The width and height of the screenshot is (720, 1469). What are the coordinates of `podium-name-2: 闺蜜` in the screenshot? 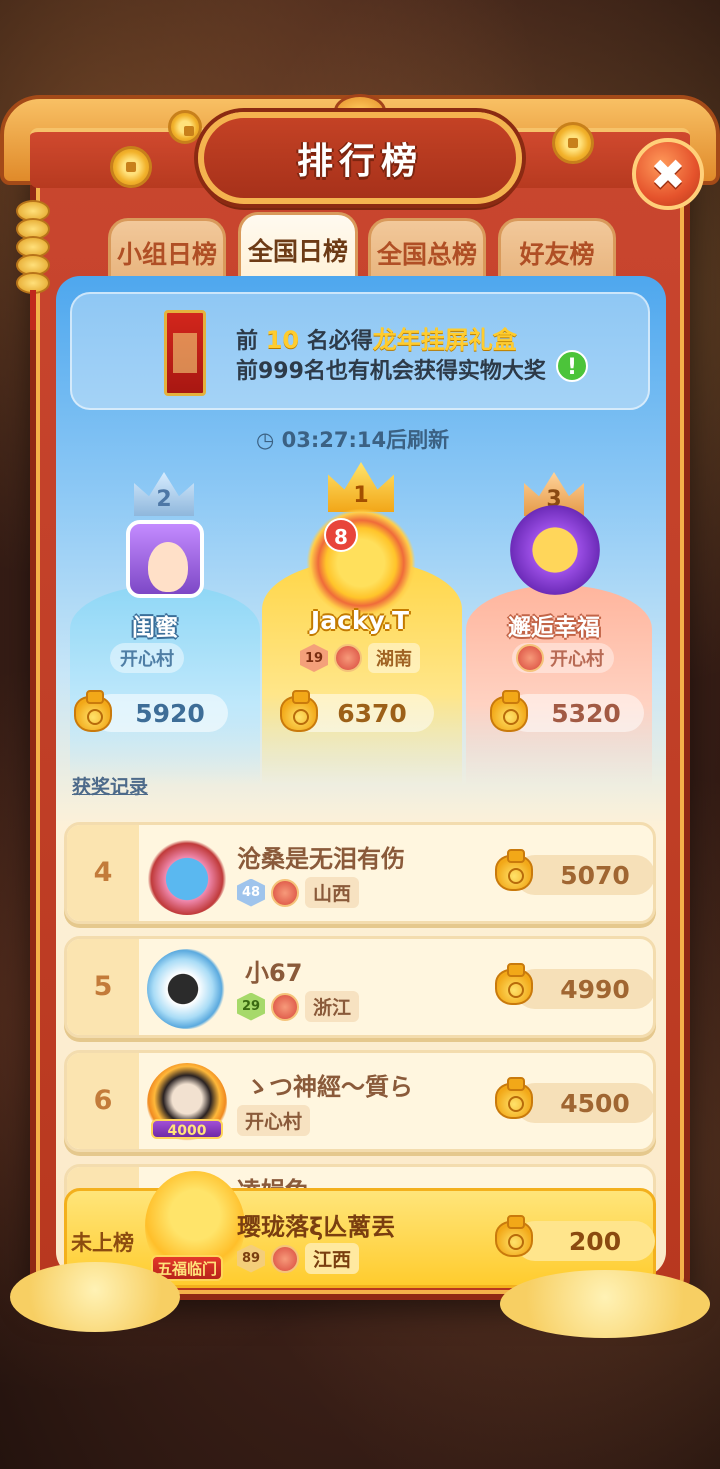 It's located at (155, 628).